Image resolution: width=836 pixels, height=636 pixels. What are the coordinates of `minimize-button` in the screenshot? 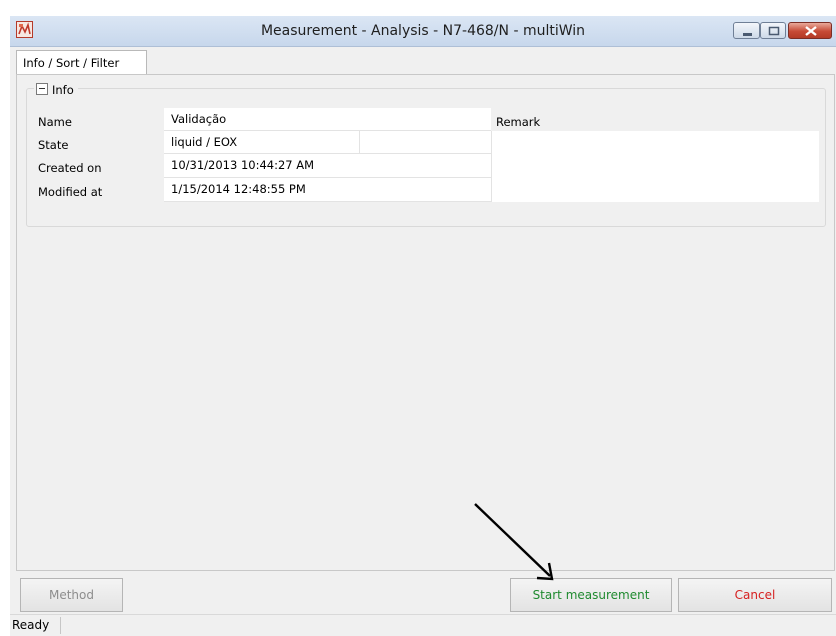 It's located at (746, 30).